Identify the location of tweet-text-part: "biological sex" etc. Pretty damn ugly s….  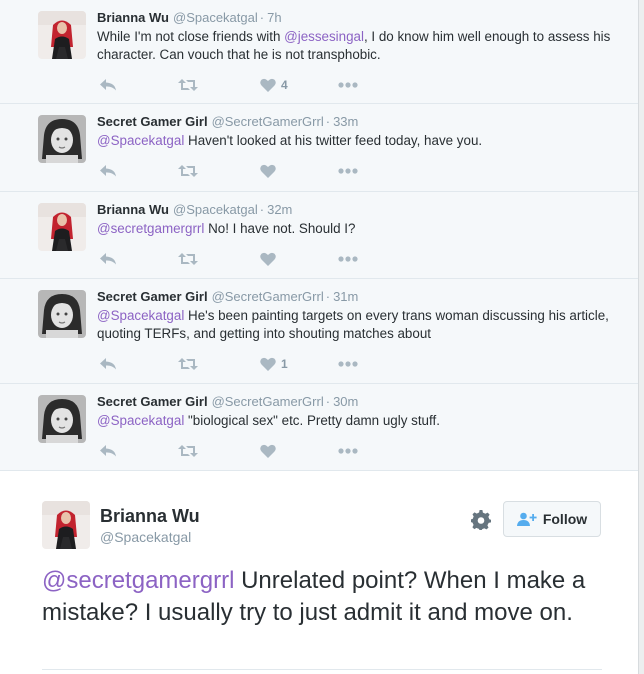
(312, 420).